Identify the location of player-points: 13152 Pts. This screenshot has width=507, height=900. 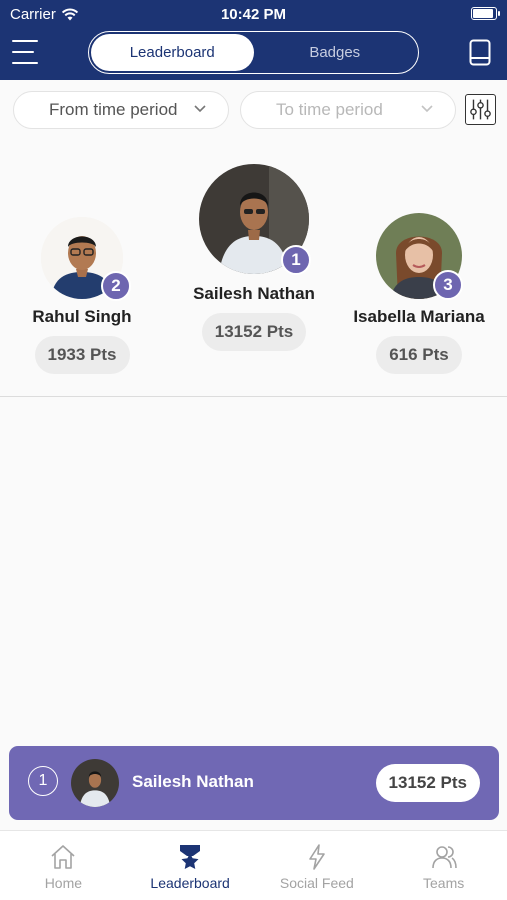
(254, 332).